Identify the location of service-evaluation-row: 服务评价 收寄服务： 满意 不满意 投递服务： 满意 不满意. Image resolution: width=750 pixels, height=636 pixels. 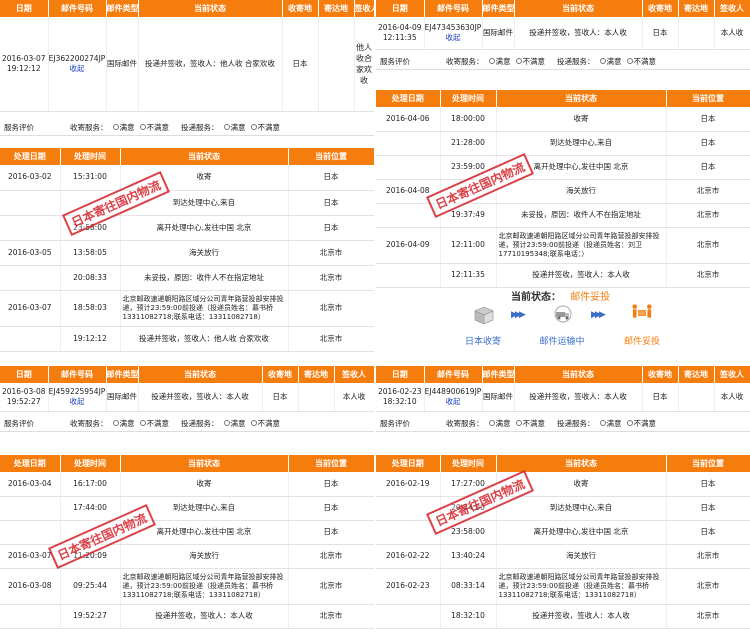
(187, 127).